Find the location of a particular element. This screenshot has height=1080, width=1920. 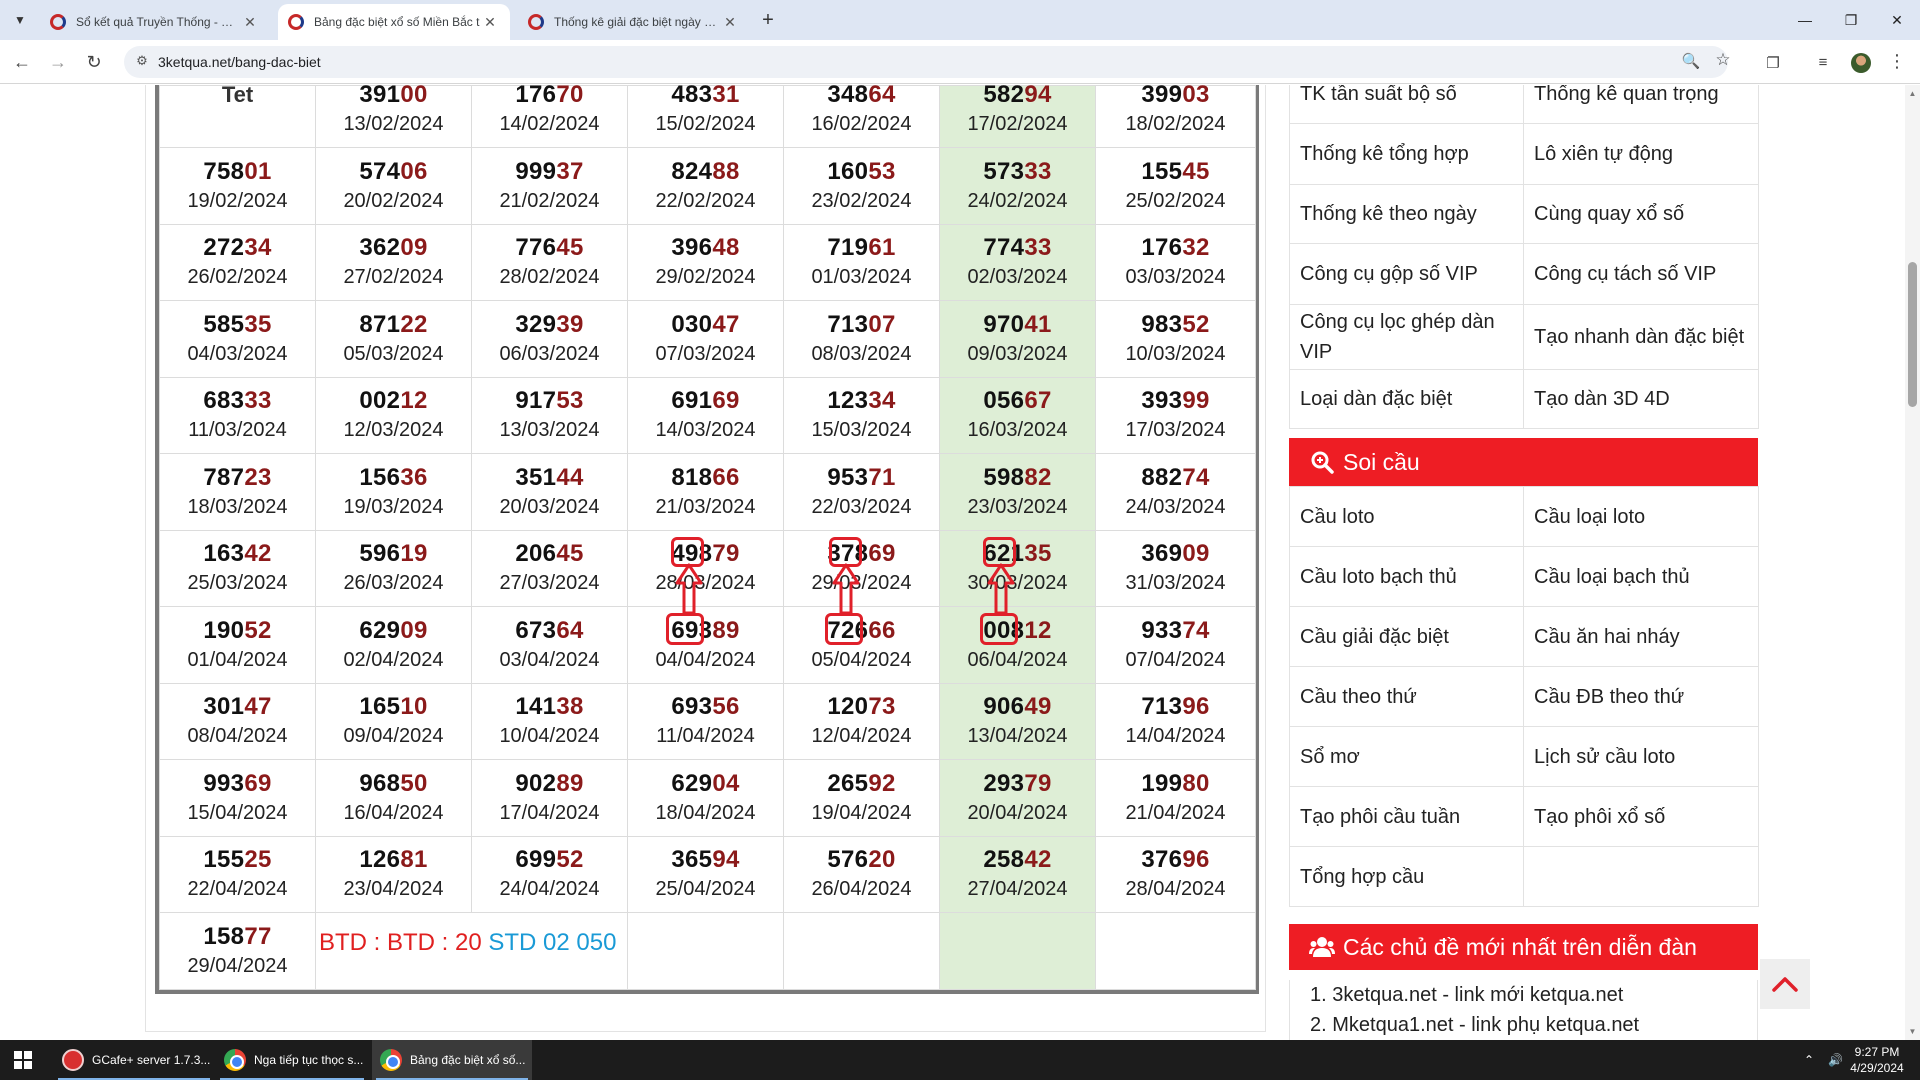

arrow-up-icon is located at coordinates (1001, 589).